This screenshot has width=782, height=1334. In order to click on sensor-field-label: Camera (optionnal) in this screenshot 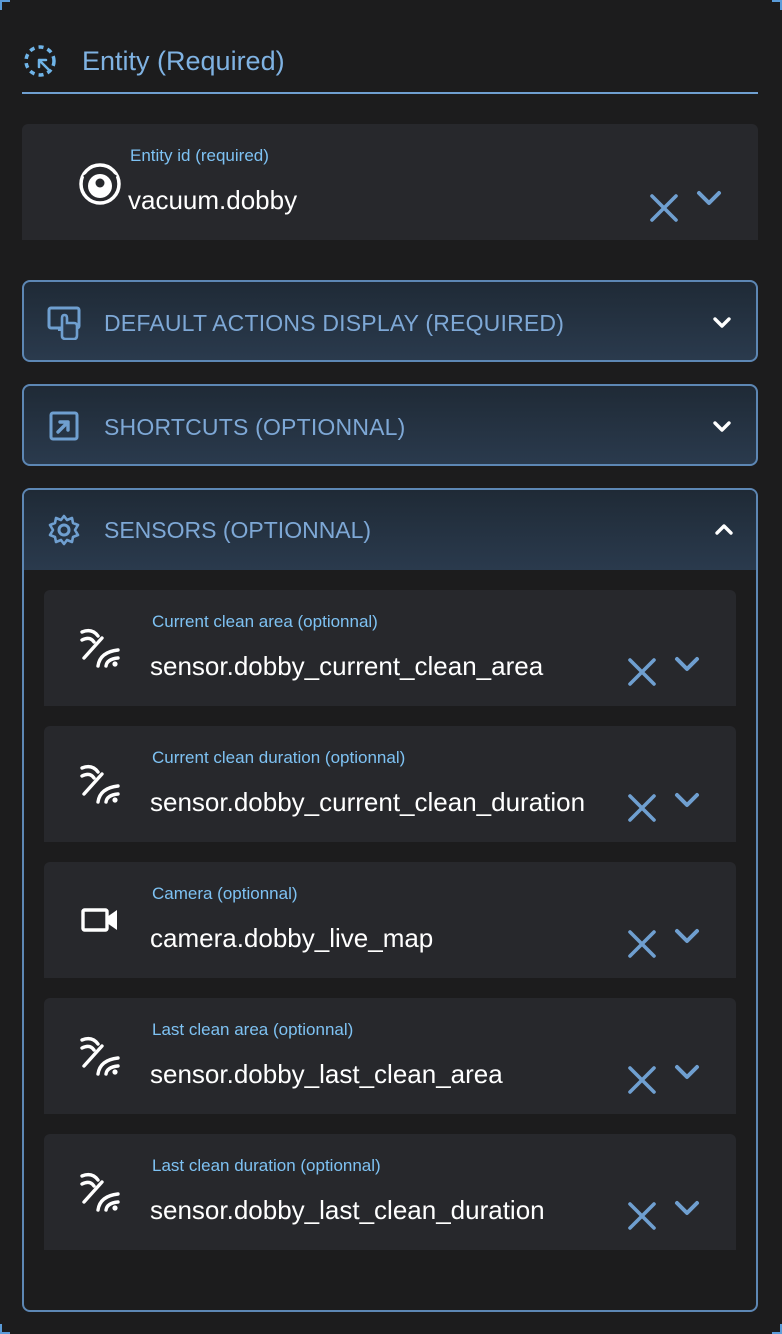, I will do `click(225, 893)`.